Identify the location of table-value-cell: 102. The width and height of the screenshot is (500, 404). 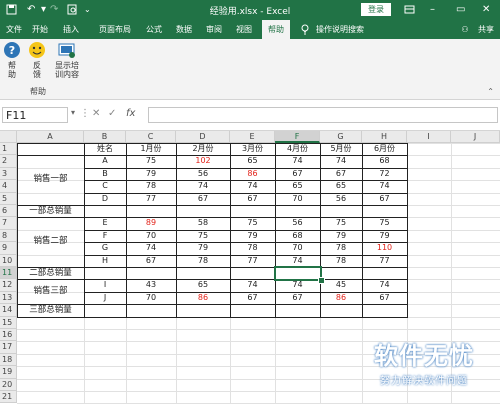
(203, 161).